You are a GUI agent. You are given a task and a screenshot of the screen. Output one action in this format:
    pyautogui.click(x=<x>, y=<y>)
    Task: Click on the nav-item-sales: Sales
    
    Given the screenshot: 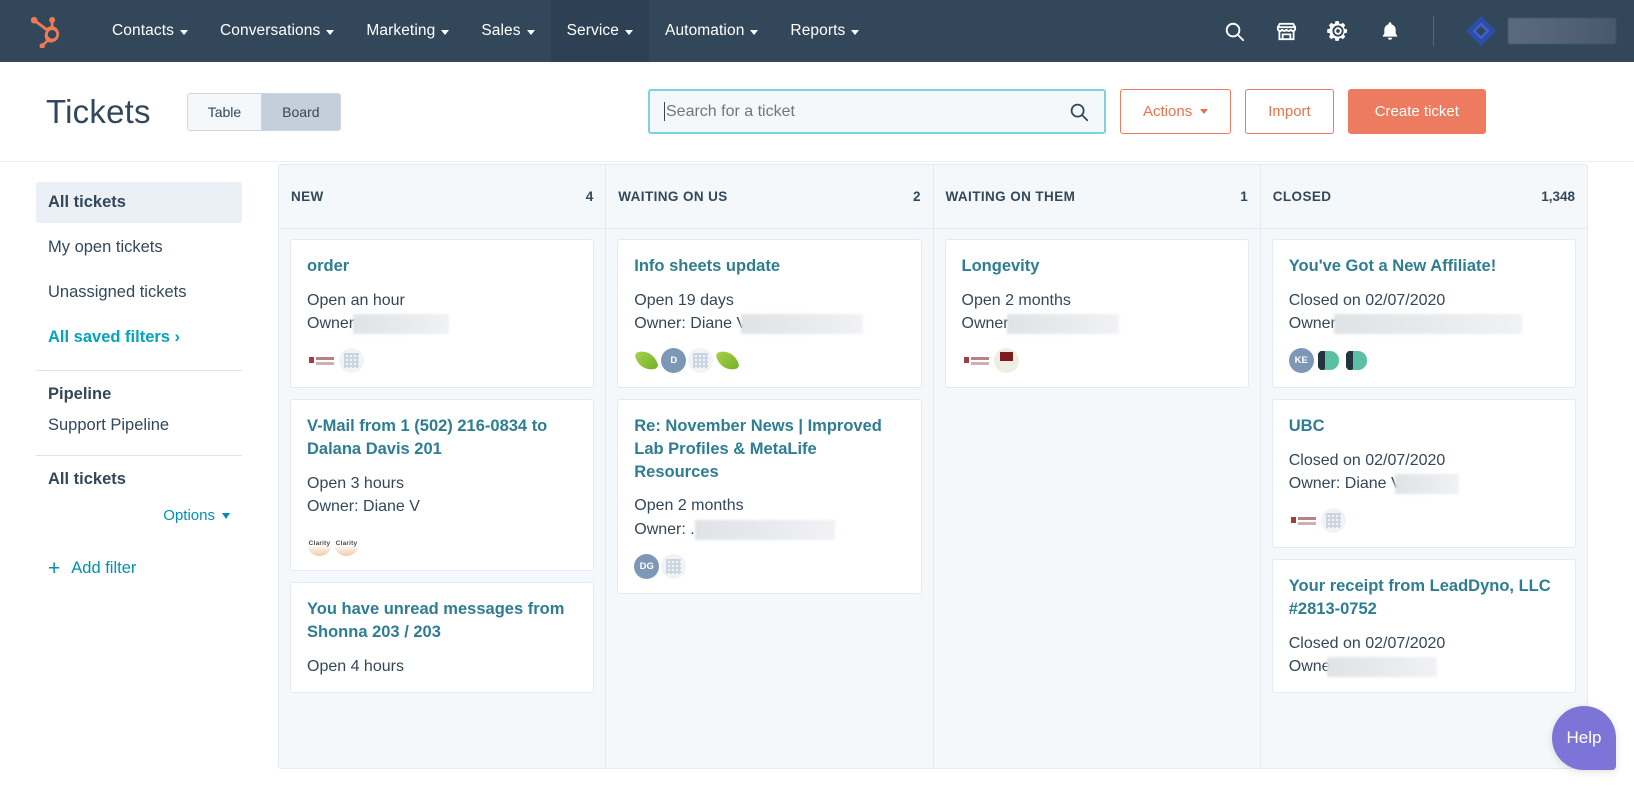 What is the action you would take?
    pyautogui.click(x=507, y=31)
    